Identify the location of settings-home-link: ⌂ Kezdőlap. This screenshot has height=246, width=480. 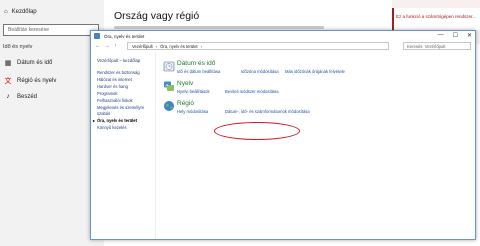
(20, 12).